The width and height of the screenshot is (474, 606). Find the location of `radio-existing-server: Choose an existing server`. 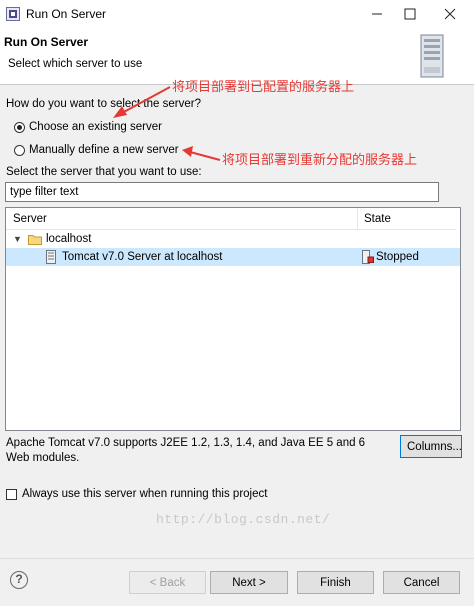

radio-existing-server: Choose an existing server is located at coordinates (88, 127).